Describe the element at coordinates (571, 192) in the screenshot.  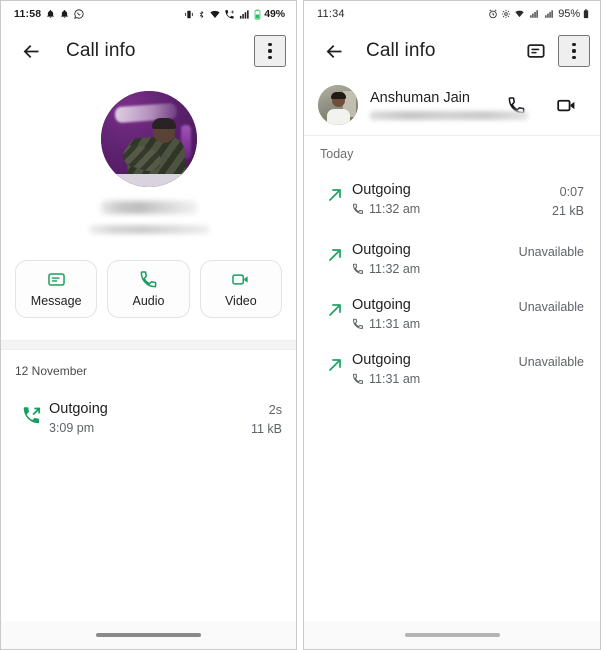
I see `call-duration-label: 0:07` at that location.